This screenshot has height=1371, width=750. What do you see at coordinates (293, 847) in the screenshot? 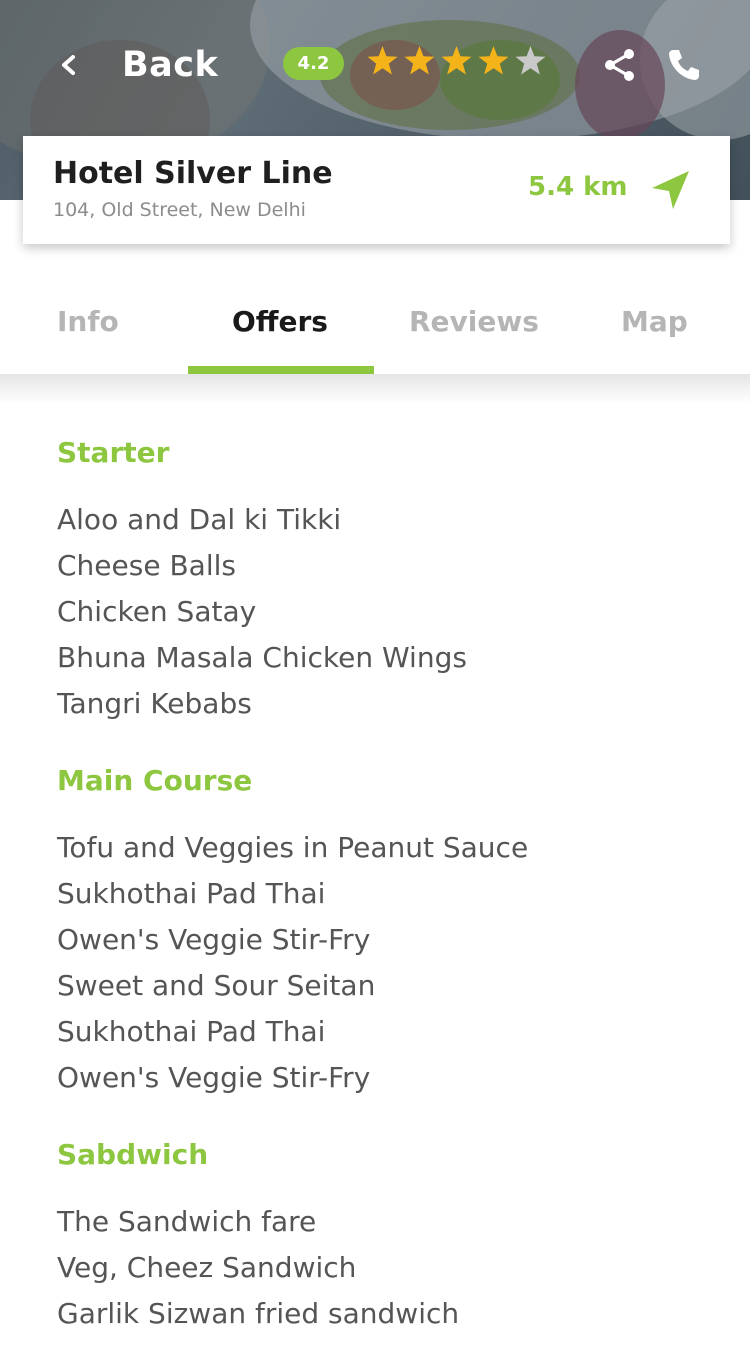
I see `menu-item: Tofu and Veggies in Peanut Sauce` at bounding box center [293, 847].